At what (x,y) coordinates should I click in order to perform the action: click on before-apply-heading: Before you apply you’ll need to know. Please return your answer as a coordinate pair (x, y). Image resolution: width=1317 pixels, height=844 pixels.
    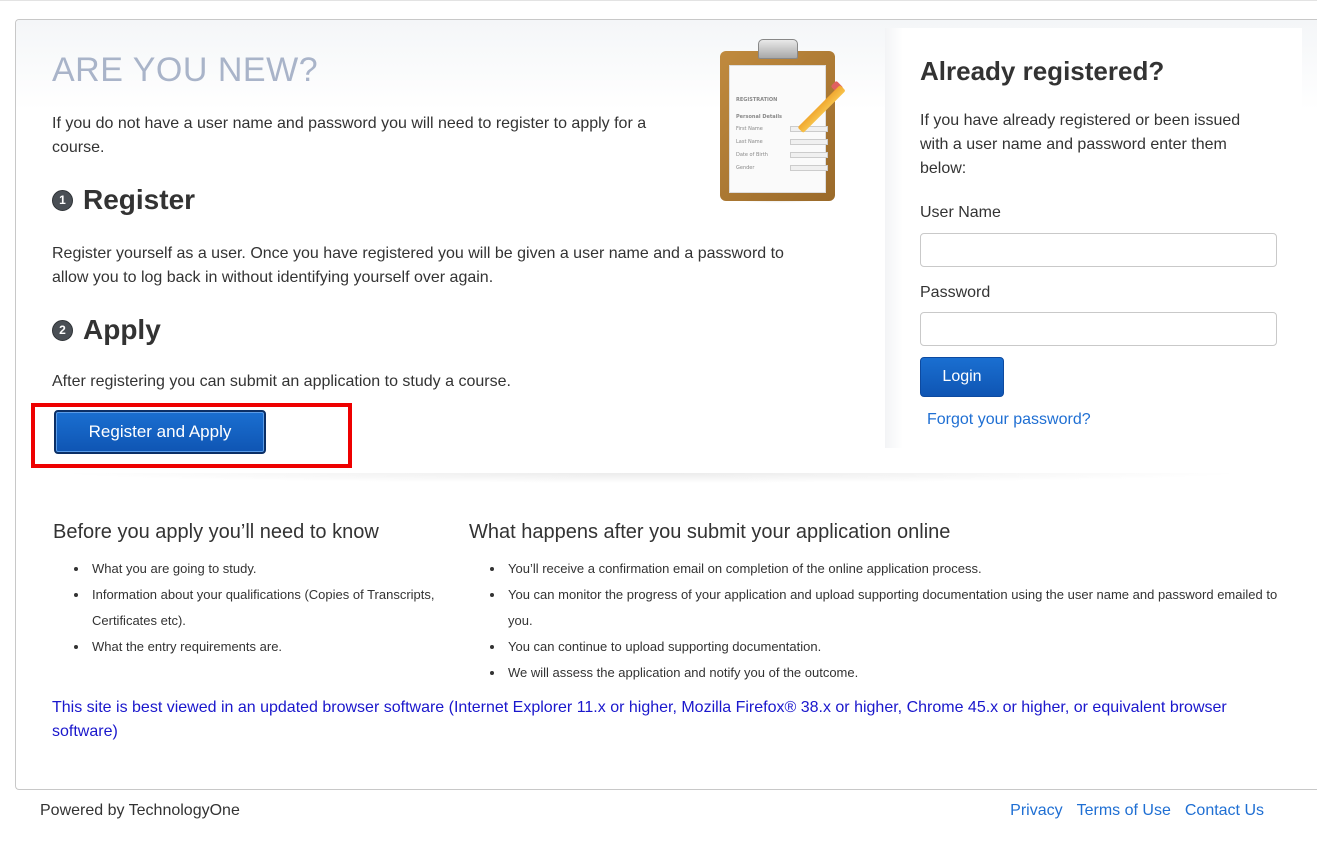
    Looking at the image, I should click on (216, 532).